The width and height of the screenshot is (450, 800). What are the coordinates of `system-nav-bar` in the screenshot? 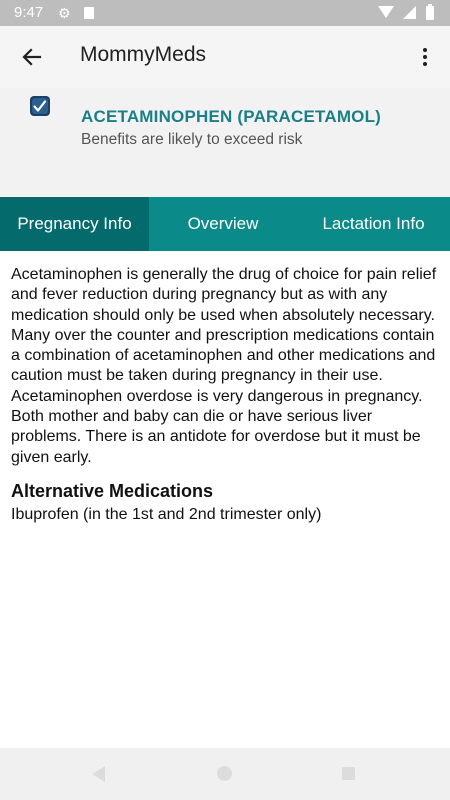 It's located at (225, 774).